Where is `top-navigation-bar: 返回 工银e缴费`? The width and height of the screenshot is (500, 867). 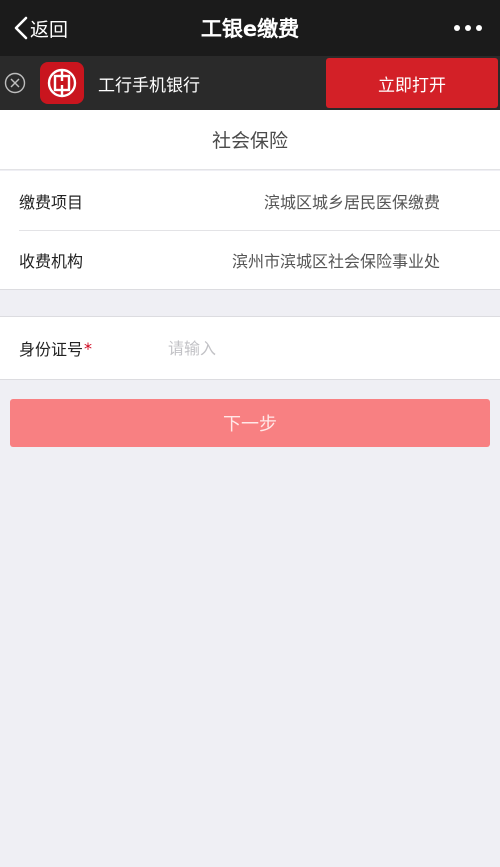 top-navigation-bar: 返回 工银e缴费 is located at coordinates (250, 28).